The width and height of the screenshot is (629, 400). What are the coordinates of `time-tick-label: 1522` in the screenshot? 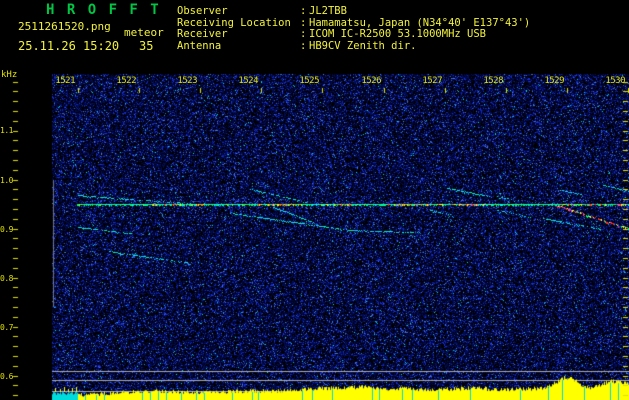 It's located at (126, 81).